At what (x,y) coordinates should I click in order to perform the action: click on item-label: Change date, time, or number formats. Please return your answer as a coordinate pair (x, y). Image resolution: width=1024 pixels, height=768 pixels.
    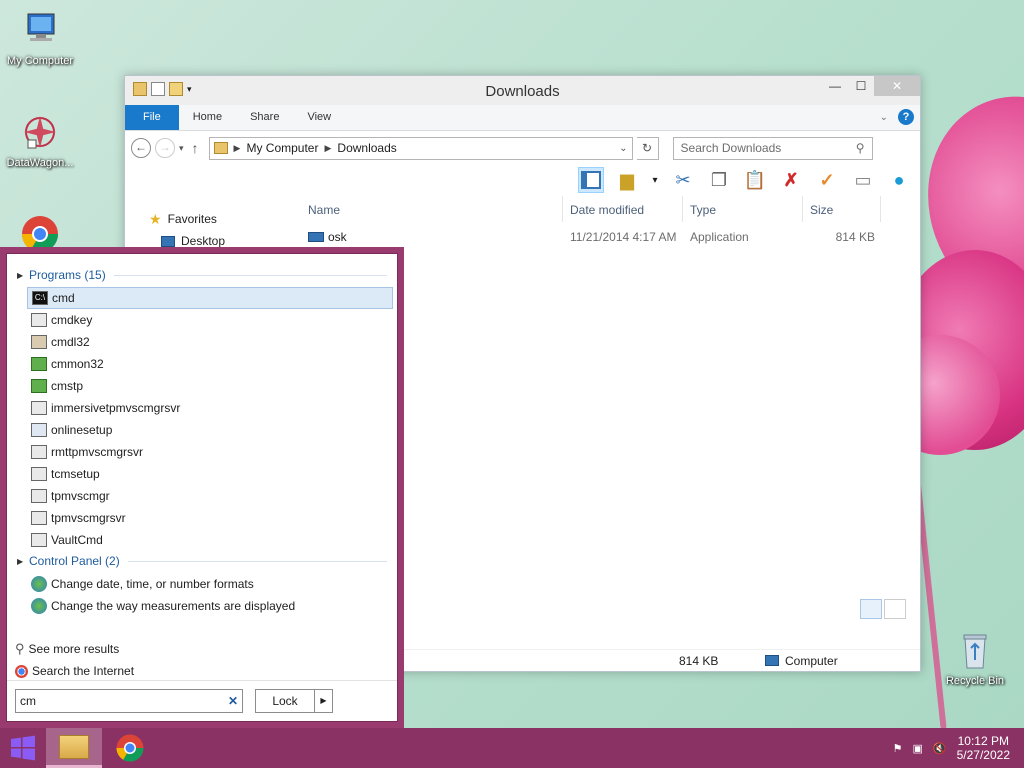
    Looking at the image, I should click on (152, 584).